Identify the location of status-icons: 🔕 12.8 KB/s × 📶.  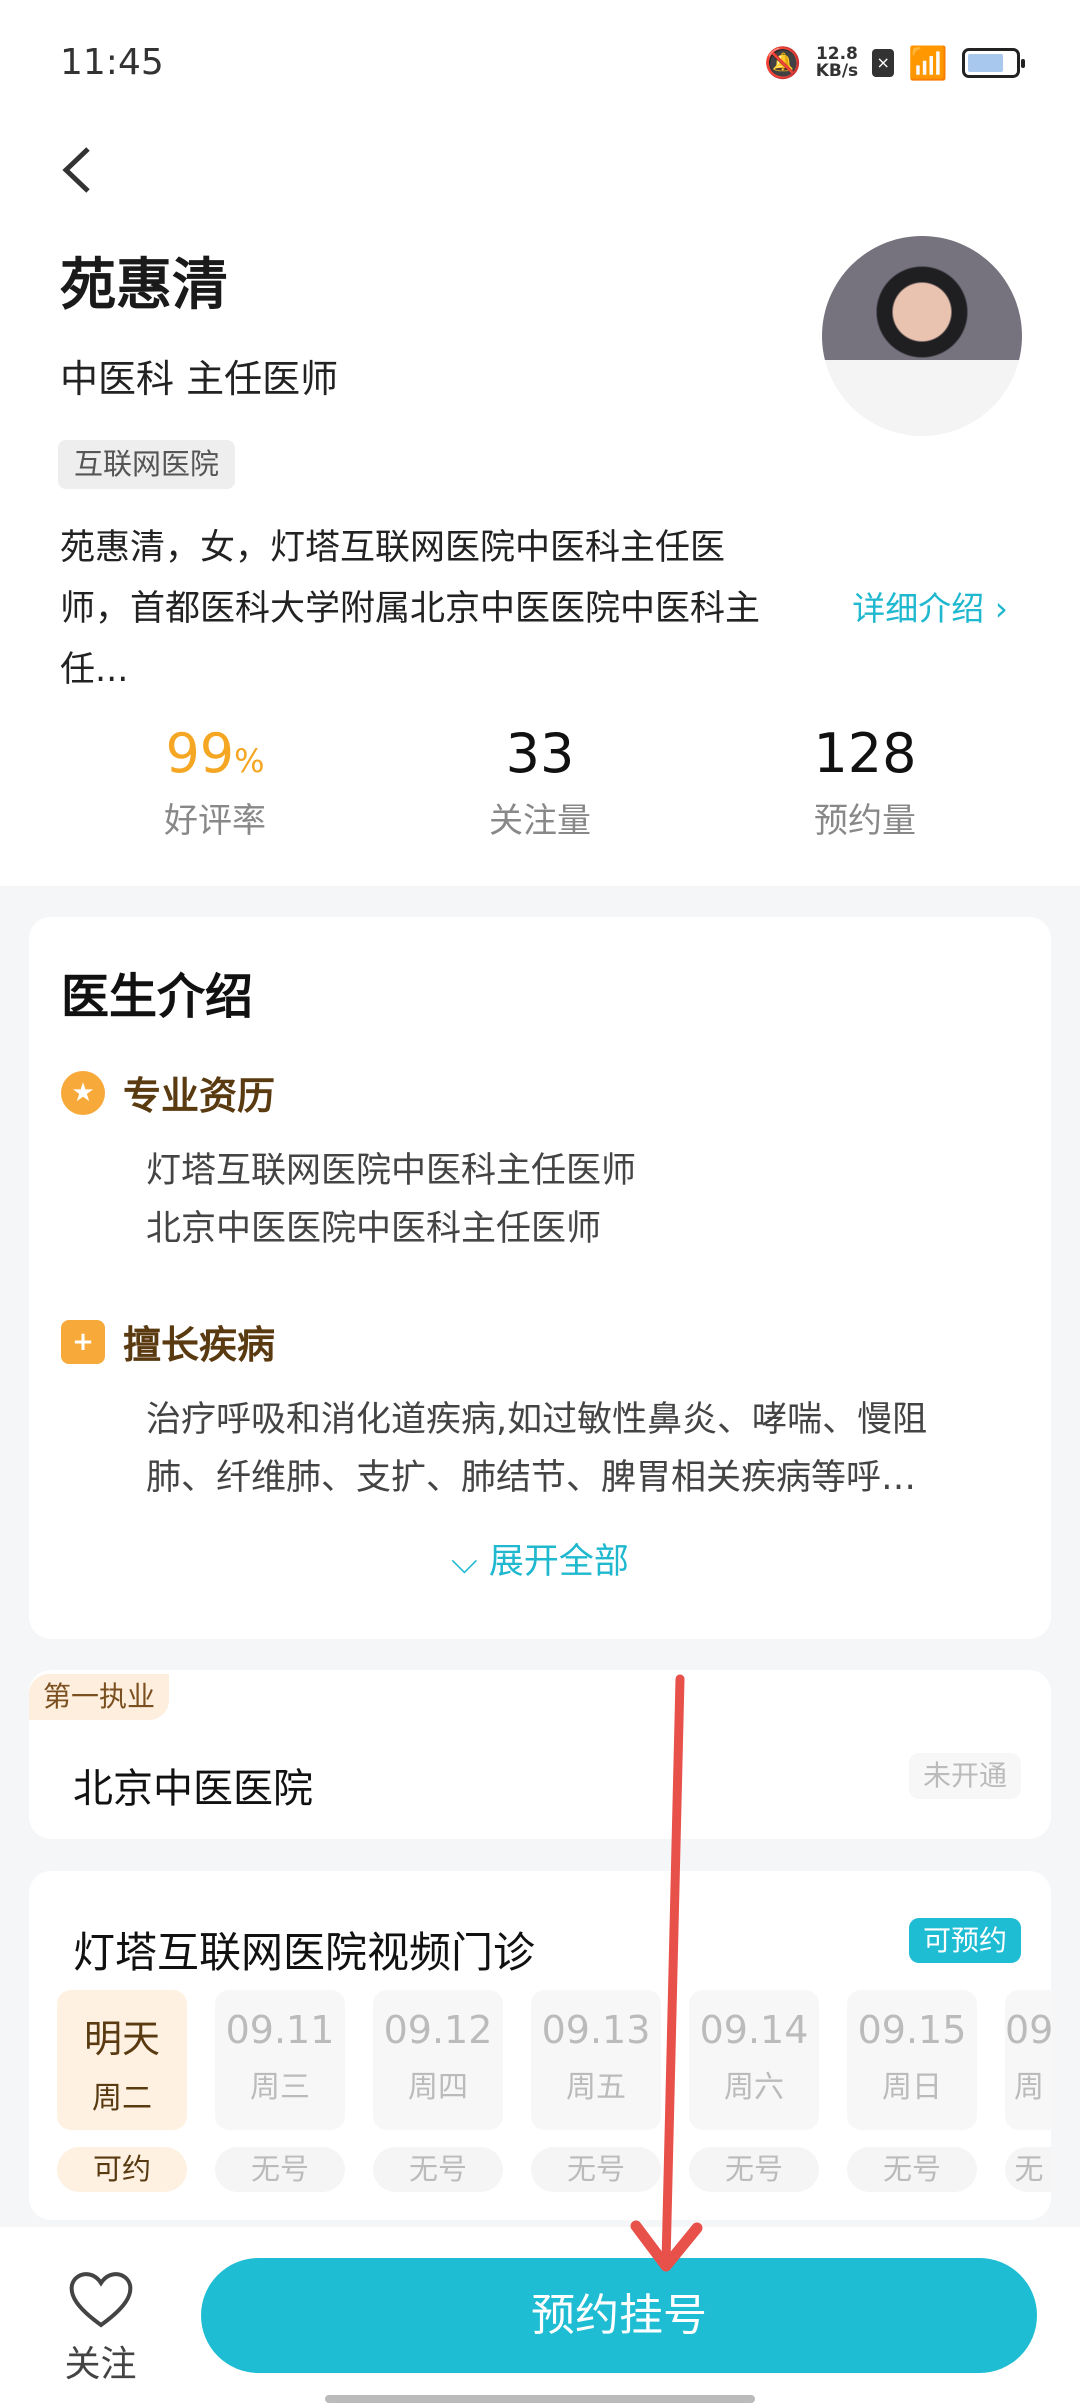
(894, 63).